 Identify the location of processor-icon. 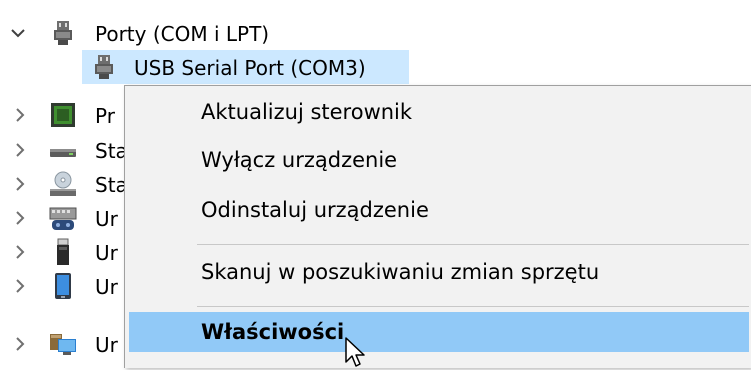
(63, 115).